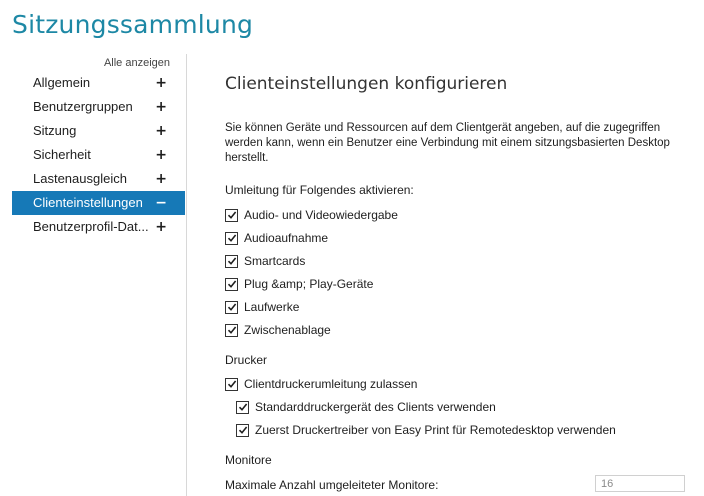  I want to click on collapse-icon: −, so click(161, 203).